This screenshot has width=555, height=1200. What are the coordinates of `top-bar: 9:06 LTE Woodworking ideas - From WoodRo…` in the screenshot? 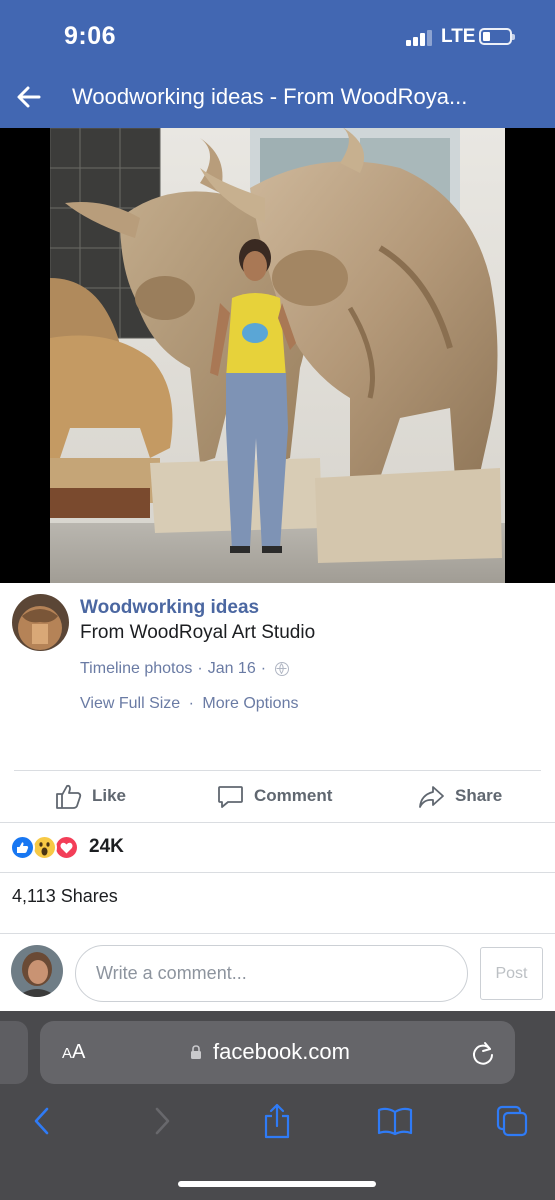 It's located at (277, 64).